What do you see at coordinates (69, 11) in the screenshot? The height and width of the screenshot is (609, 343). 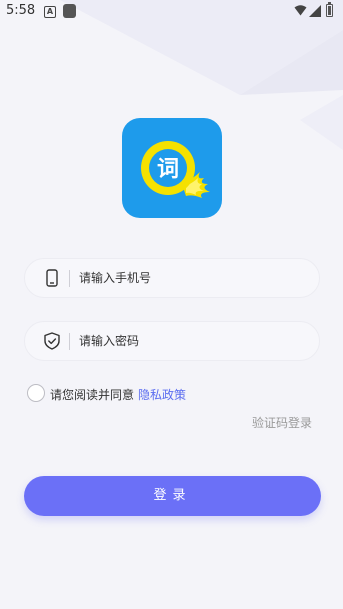 I see `notification-icon` at bounding box center [69, 11].